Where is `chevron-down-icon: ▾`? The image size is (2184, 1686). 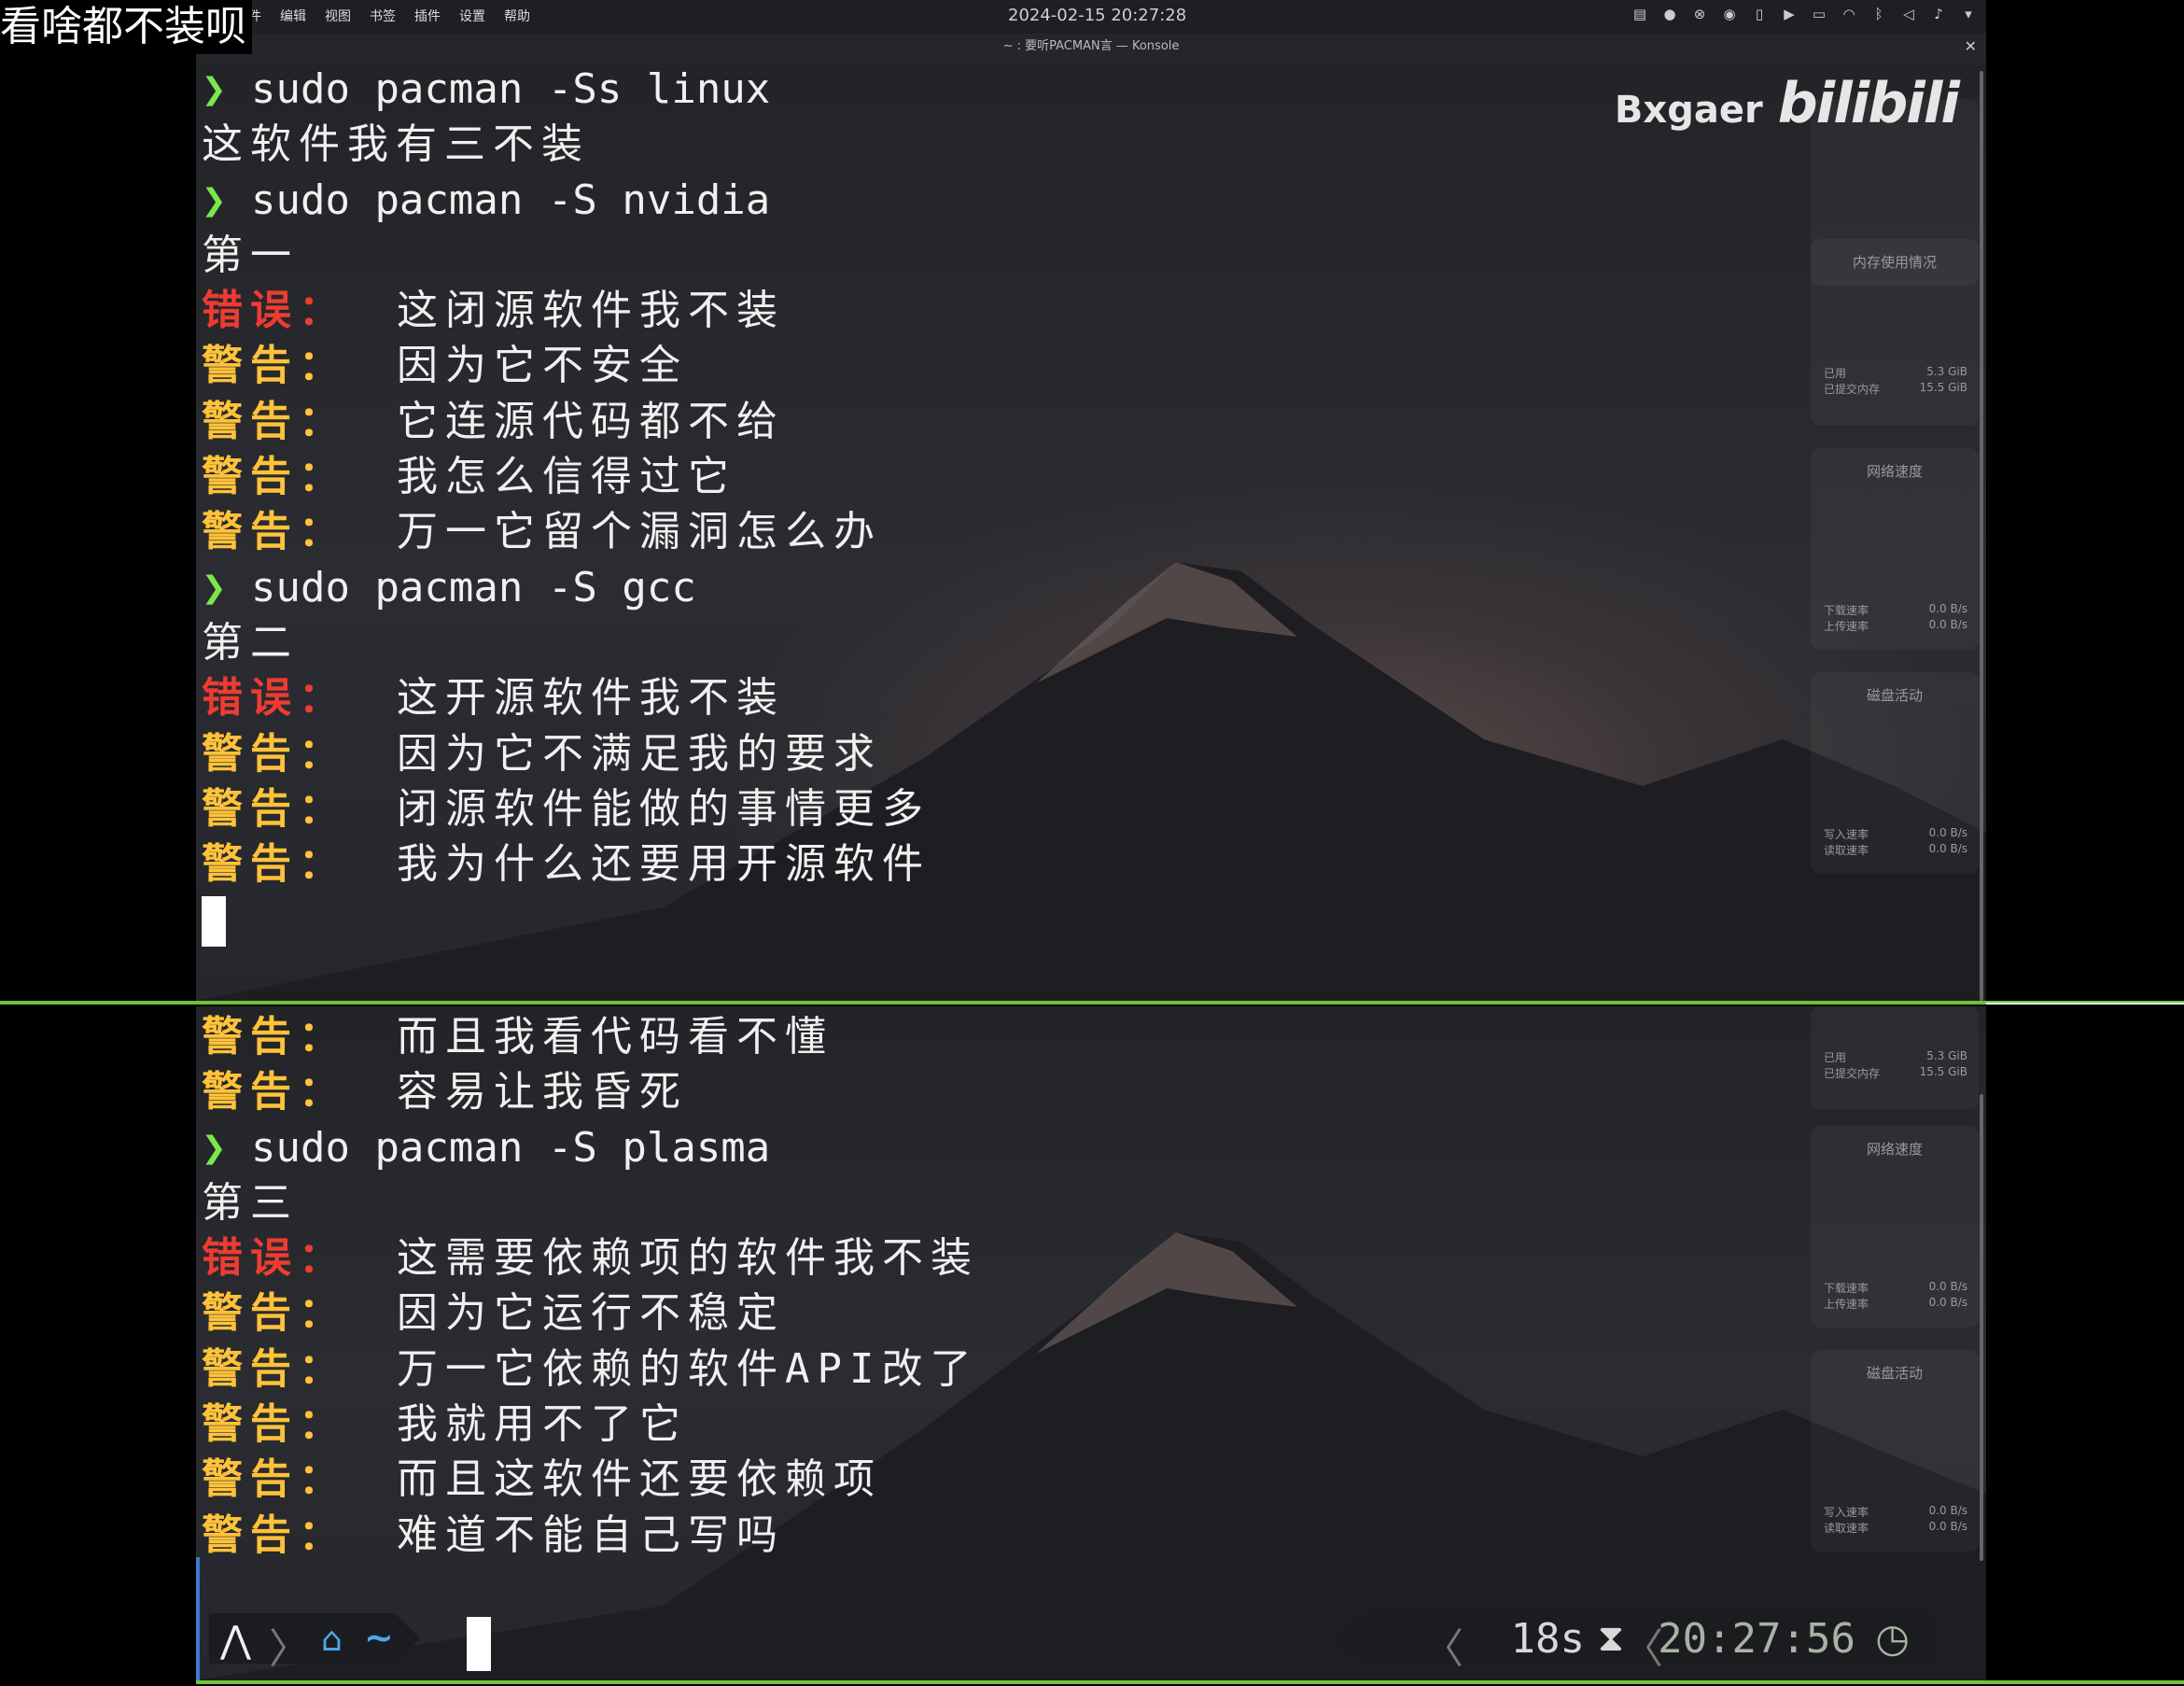 chevron-down-icon: ▾ is located at coordinates (1968, 14).